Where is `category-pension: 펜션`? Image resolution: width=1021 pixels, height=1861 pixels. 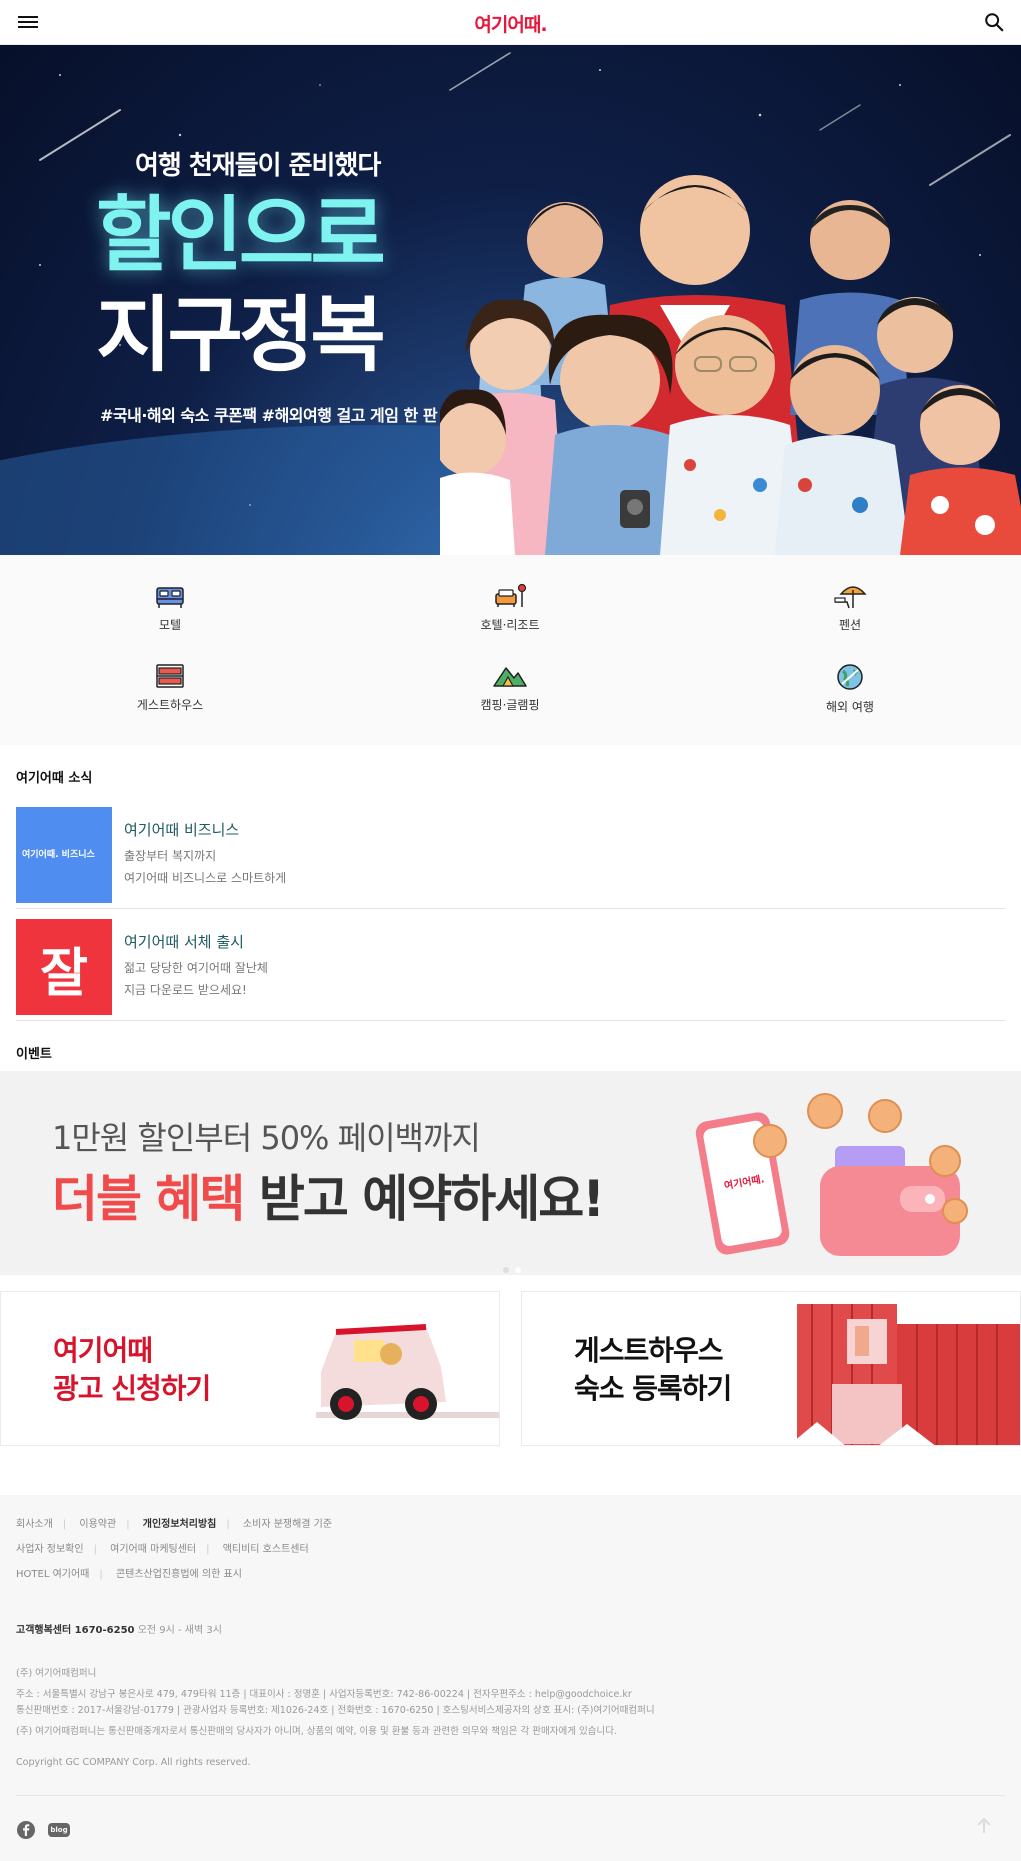
category-pension: 펜션 is located at coordinates (850, 607).